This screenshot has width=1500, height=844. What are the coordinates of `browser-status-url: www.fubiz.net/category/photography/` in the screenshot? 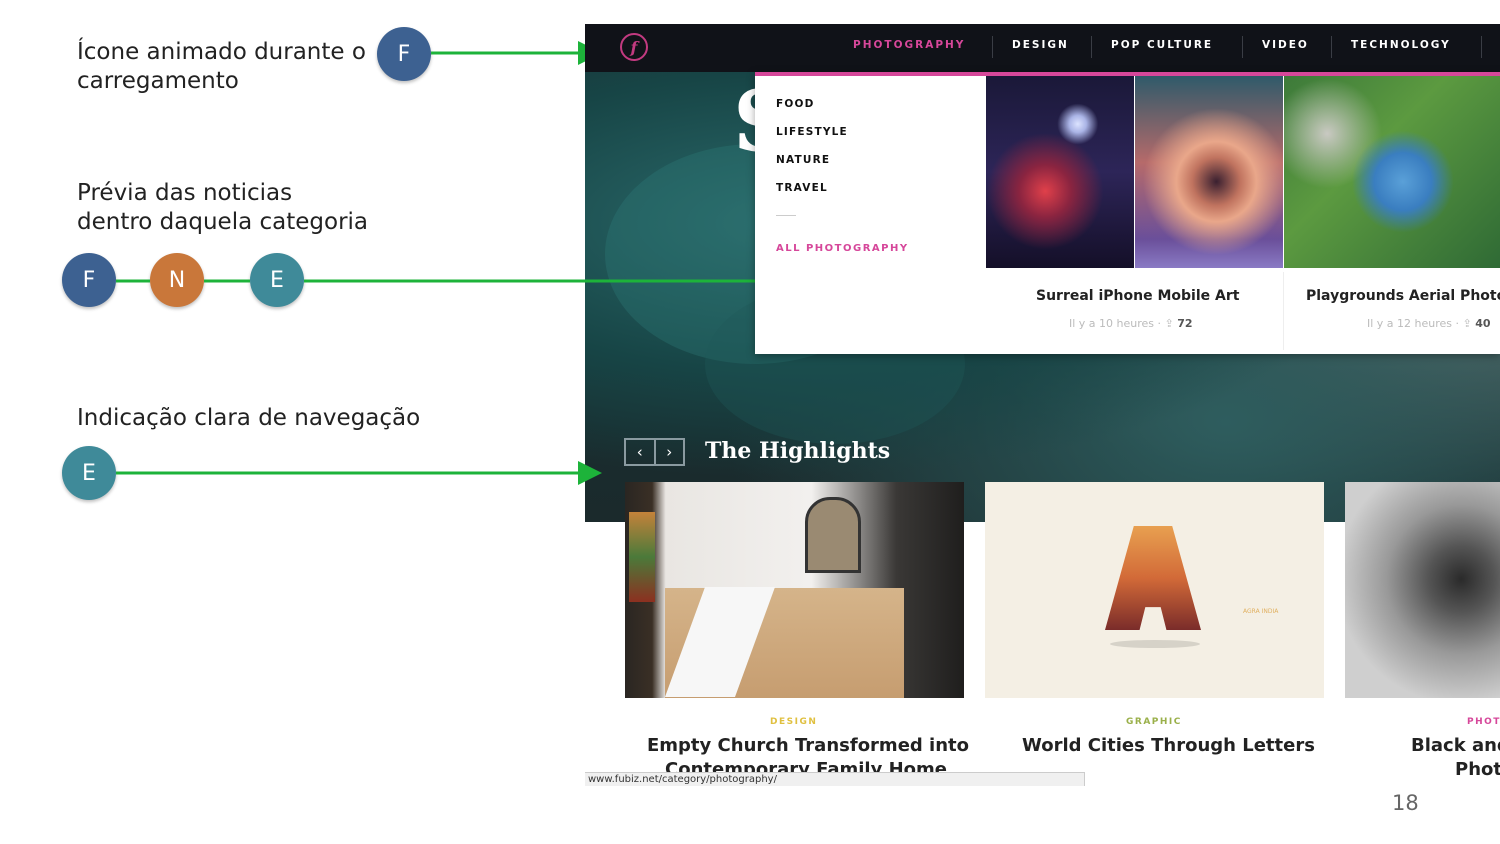 It's located at (835, 779).